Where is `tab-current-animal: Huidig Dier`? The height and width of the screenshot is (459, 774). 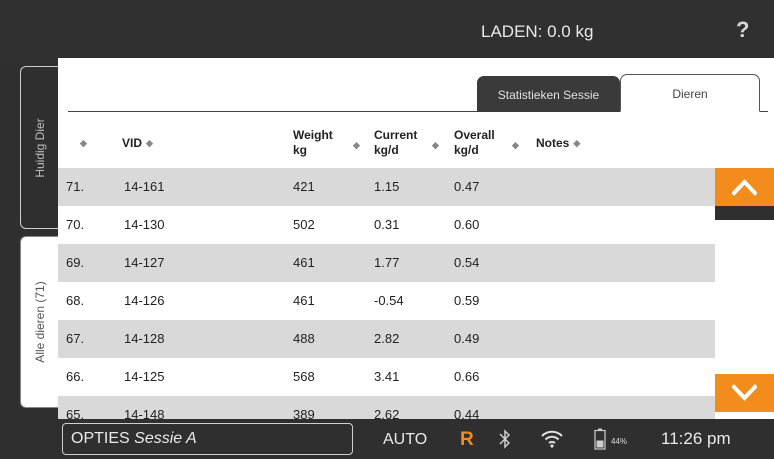
tab-current-animal: Huidig Dier is located at coordinates (39, 147).